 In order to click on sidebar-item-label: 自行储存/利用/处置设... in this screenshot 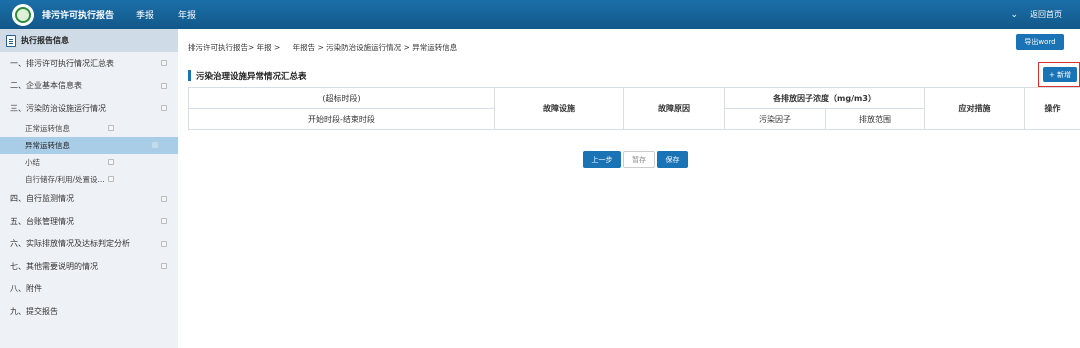, I will do `click(65, 179)`.